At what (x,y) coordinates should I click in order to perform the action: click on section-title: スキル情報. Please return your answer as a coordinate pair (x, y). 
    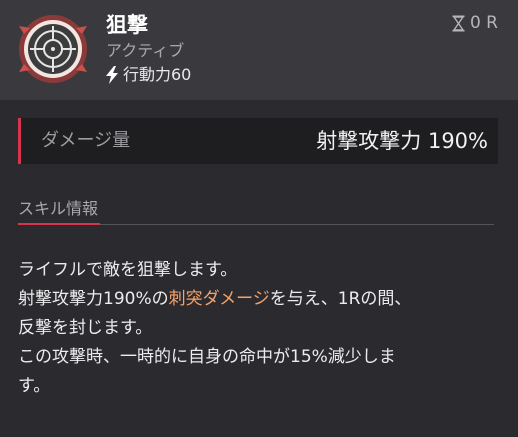
    Looking at the image, I should click on (58, 208).